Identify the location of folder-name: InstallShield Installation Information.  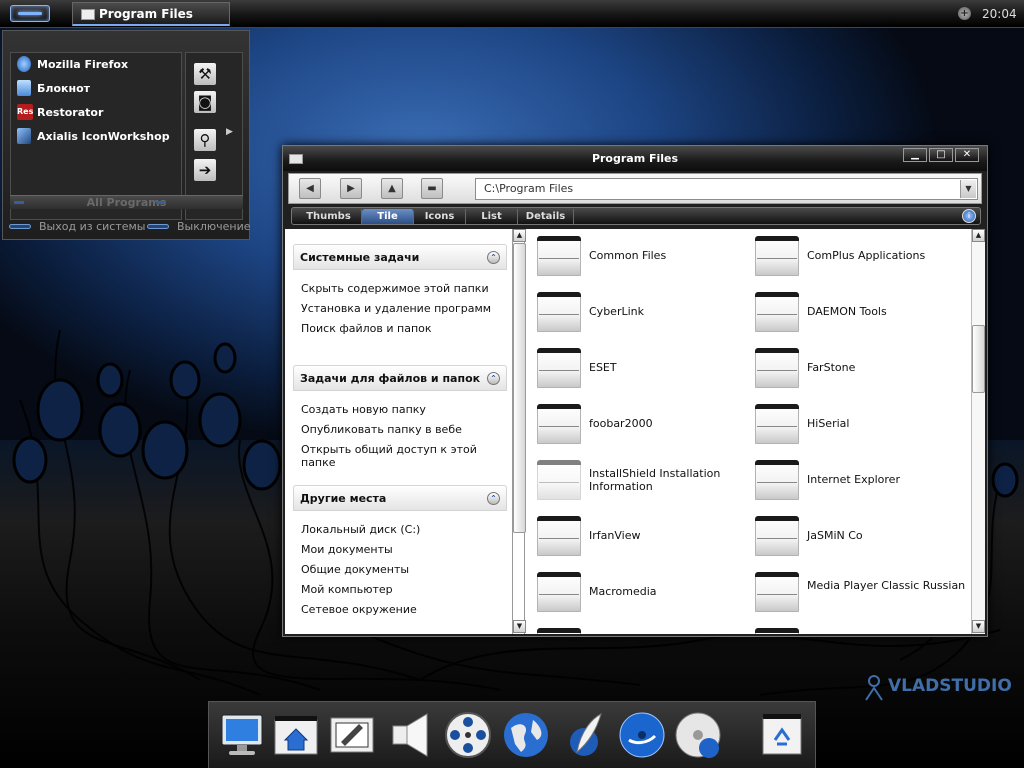
(655, 480).